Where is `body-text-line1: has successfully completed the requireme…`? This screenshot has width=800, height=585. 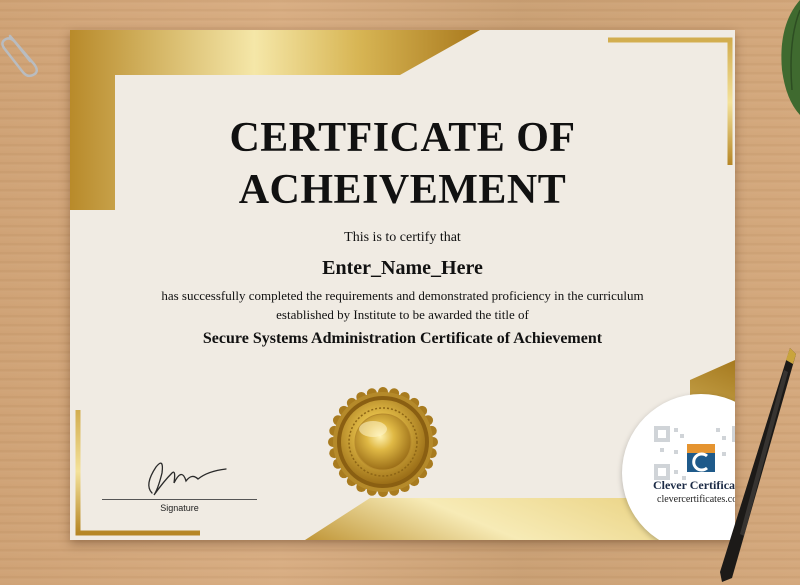
body-text-line1: has successfully completed the requireme… is located at coordinates (402, 295).